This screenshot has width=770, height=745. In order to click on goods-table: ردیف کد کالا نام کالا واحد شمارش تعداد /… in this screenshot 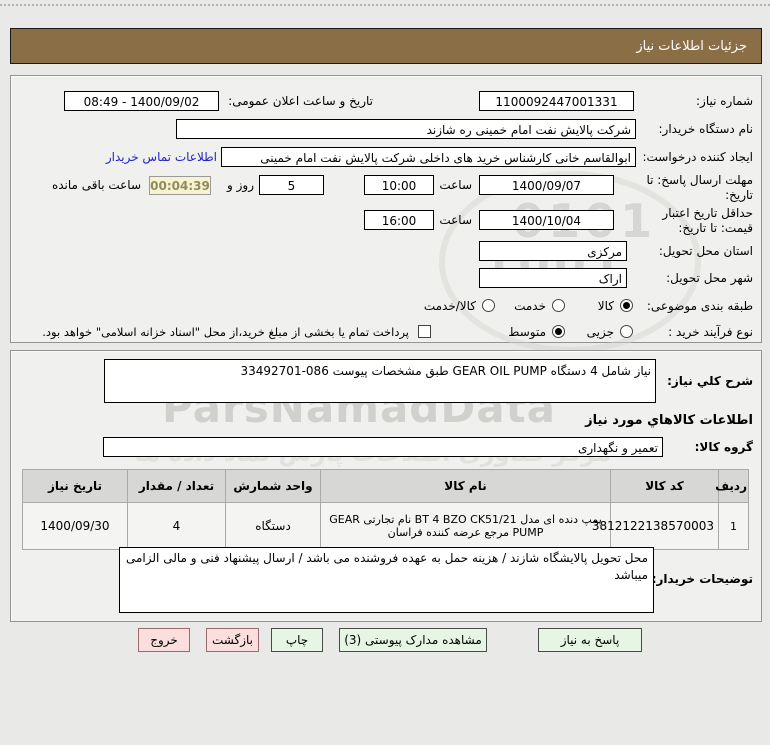, I will do `click(385, 509)`.